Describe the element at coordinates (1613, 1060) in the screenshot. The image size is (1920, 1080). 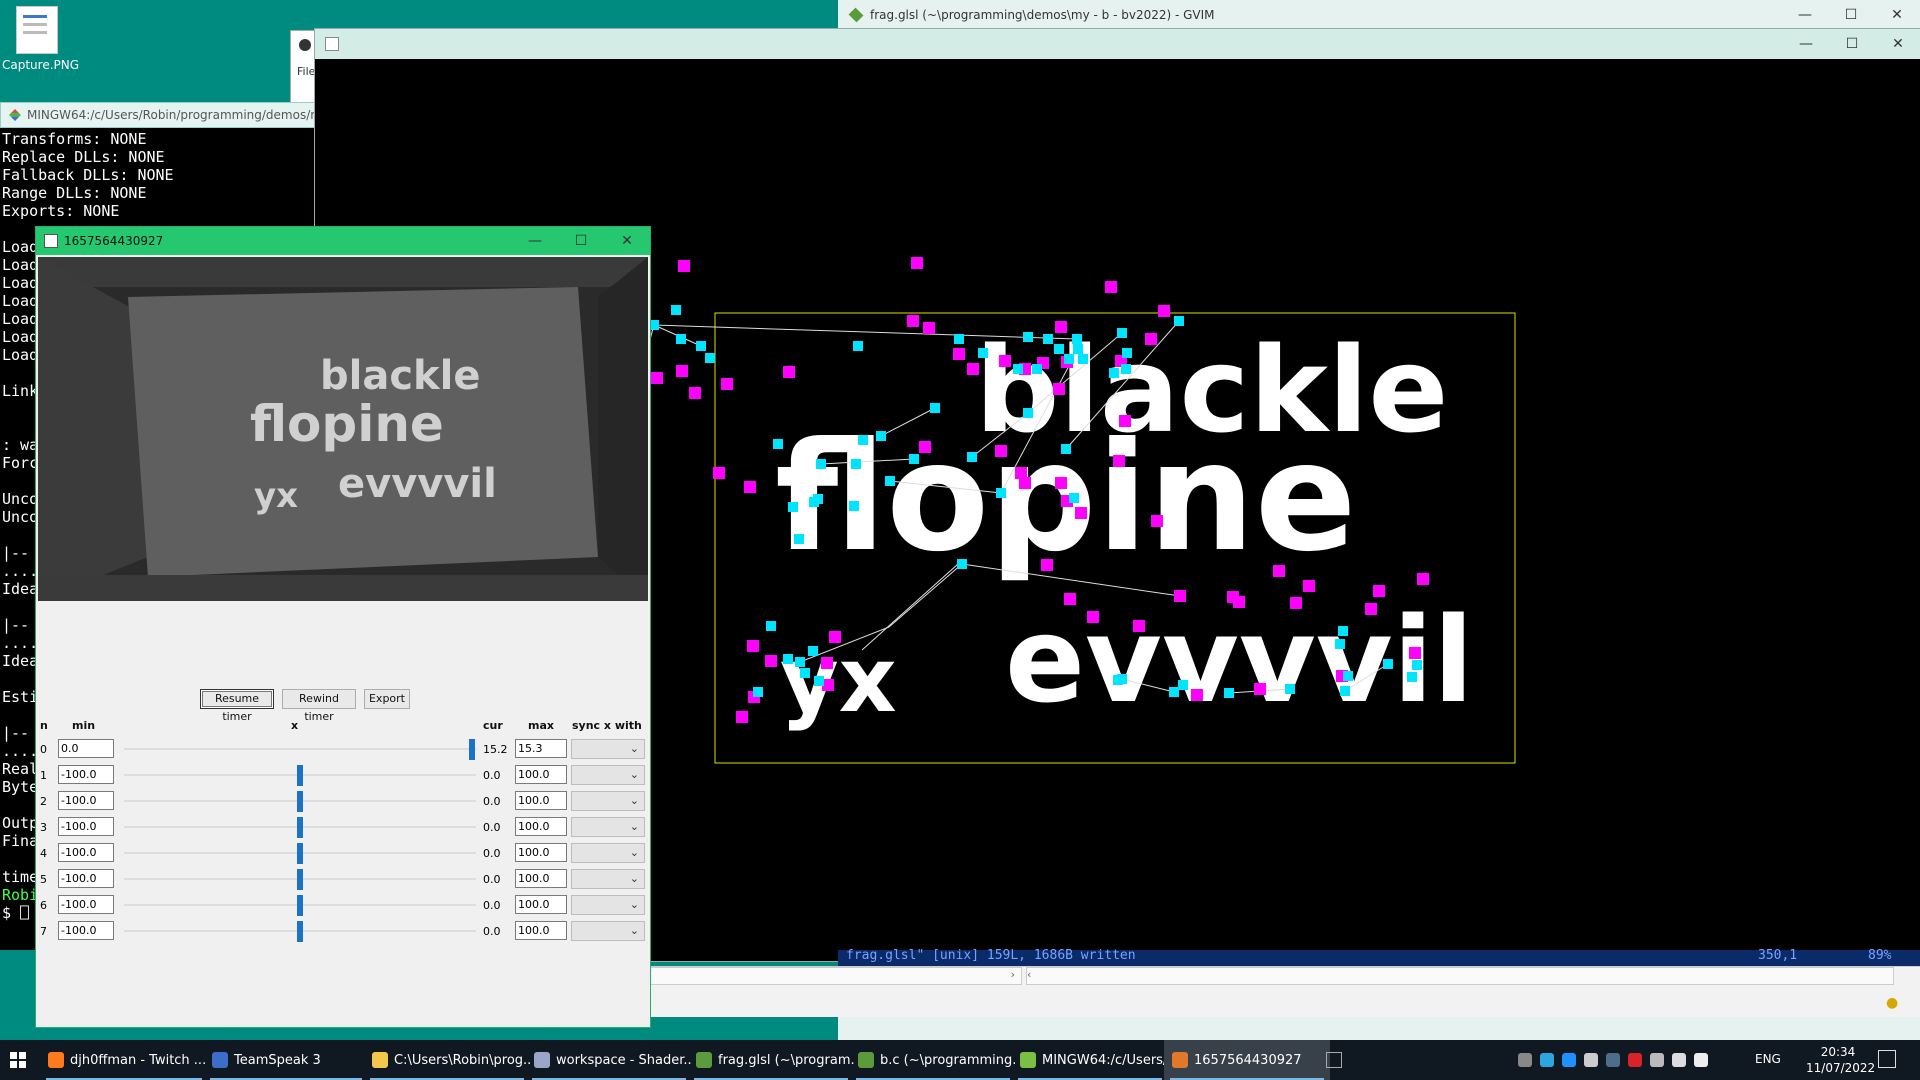
I see `steam-icon` at that location.